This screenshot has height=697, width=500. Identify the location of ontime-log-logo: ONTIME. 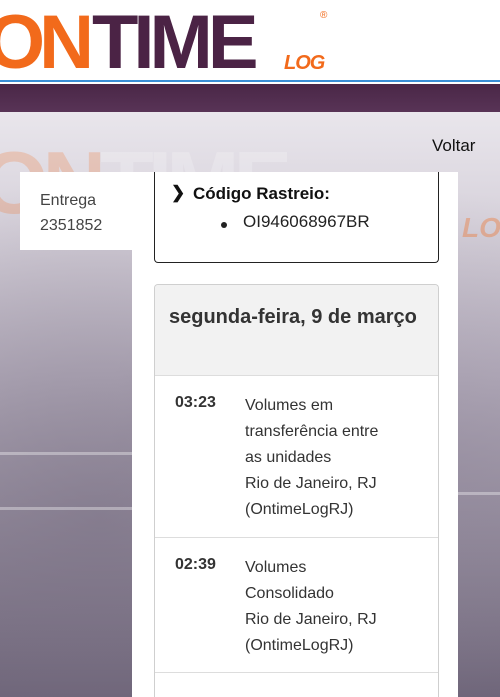
(129, 41).